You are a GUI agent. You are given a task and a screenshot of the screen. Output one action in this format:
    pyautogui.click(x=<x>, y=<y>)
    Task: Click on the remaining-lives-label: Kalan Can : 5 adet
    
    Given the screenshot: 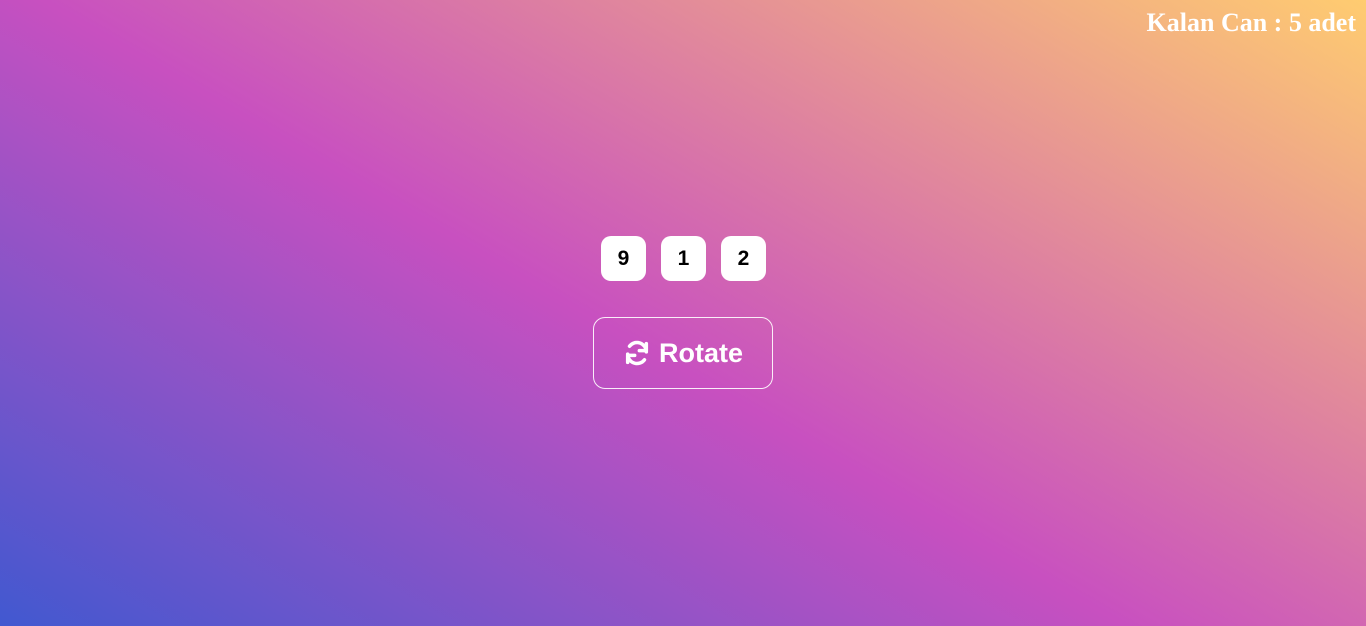 What is the action you would take?
    pyautogui.click(x=1251, y=22)
    